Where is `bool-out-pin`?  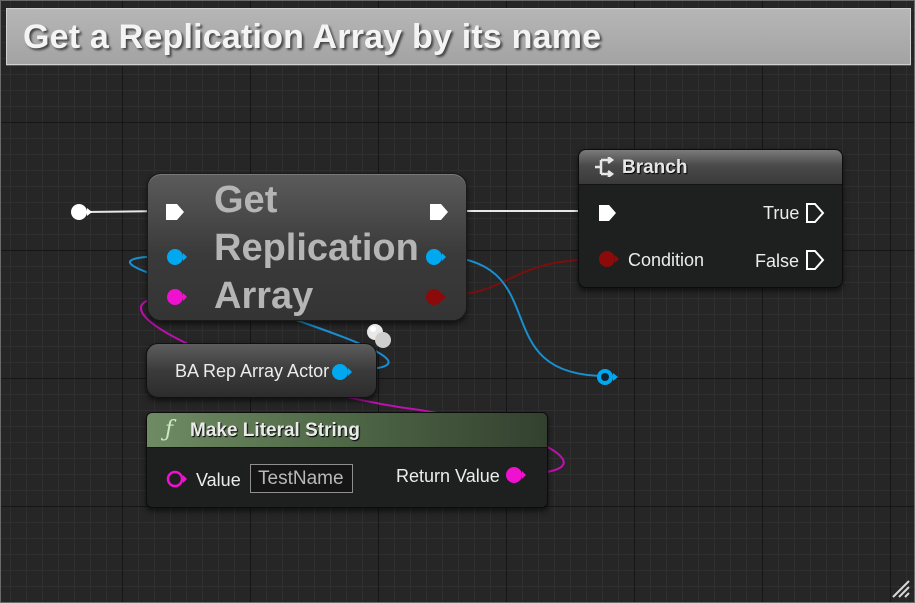
bool-out-pin is located at coordinates (436, 297).